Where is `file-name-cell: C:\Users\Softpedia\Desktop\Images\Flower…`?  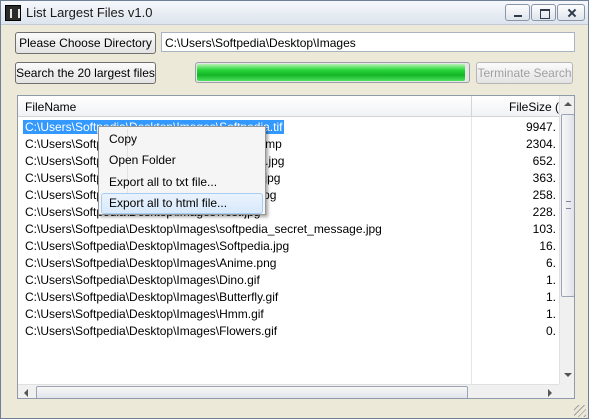
file-name-cell: C:\Users\Softpedia\Desktop\Images\Flower… is located at coordinates (151, 331).